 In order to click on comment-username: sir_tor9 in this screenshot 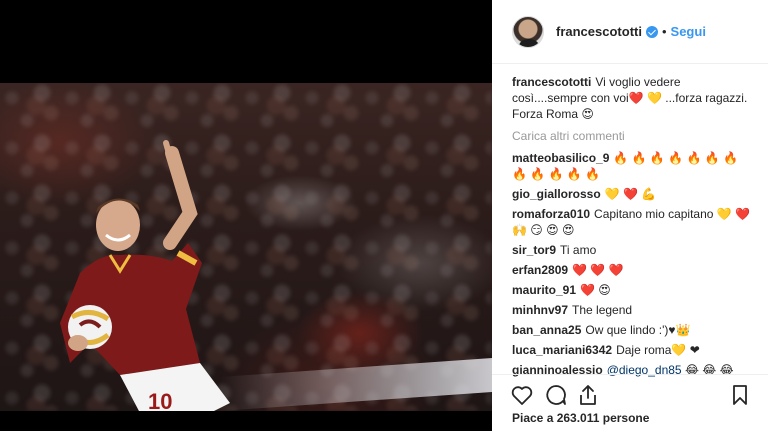, I will do `click(534, 250)`.